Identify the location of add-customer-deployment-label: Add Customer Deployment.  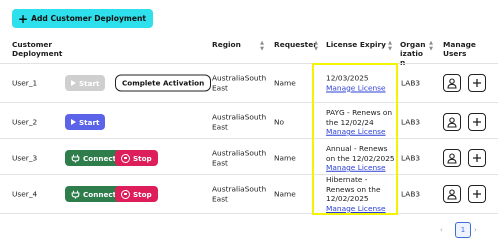
(89, 18).